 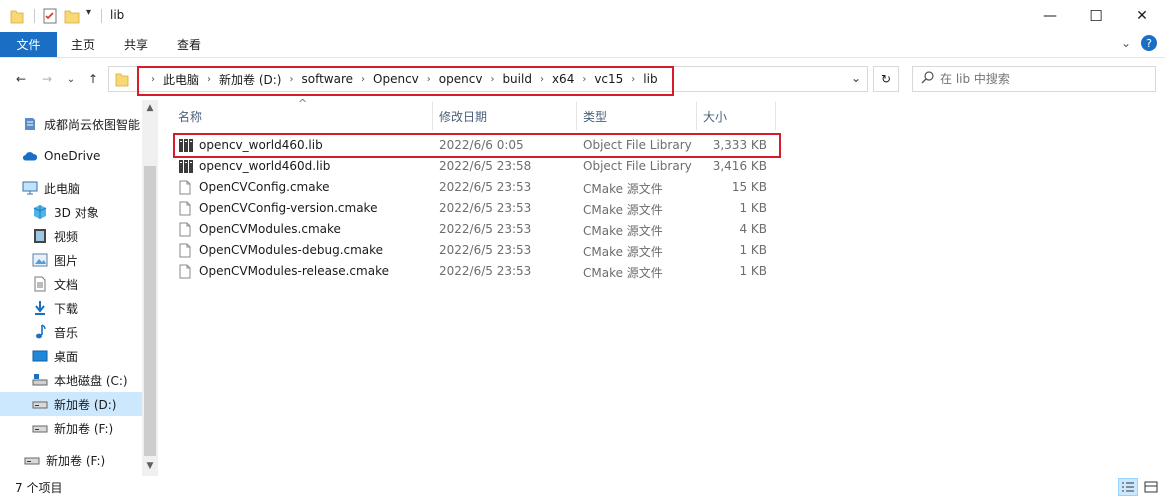 What do you see at coordinates (753, 250) in the screenshot?
I see `file-size: 1 KB` at bounding box center [753, 250].